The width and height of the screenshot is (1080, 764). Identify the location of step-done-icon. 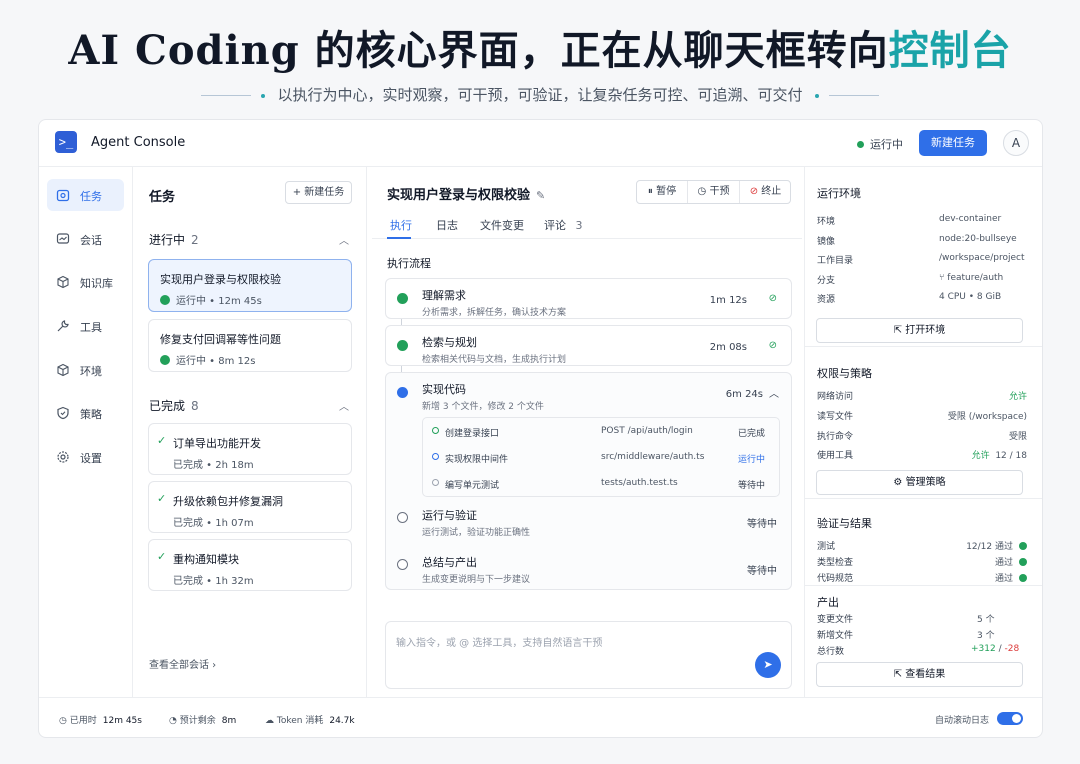
(402, 298).